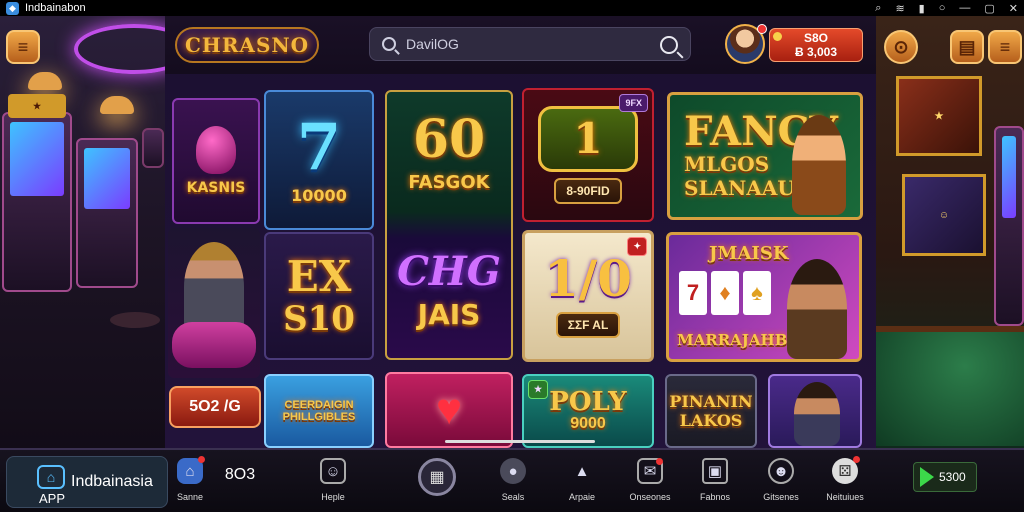 This screenshot has width=1024, height=512. I want to click on card-table-decoration, so click(950, 386).